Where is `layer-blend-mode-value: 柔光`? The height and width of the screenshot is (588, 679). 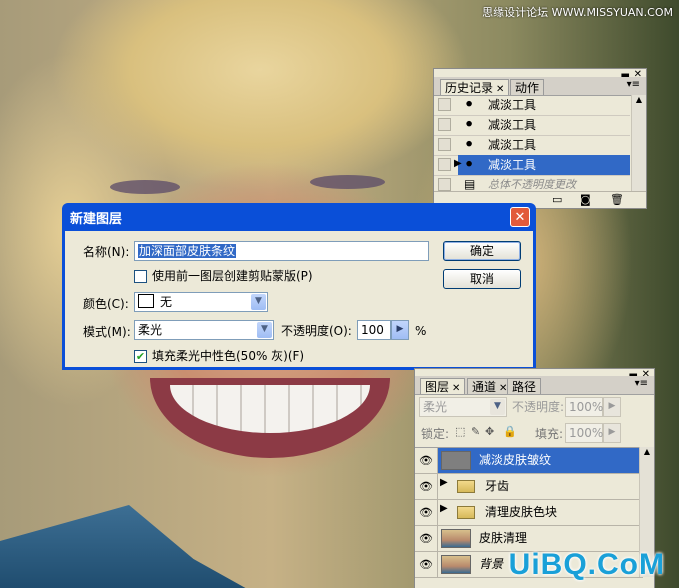
layer-blend-mode-value: 柔光 is located at coordinates (435, 407).